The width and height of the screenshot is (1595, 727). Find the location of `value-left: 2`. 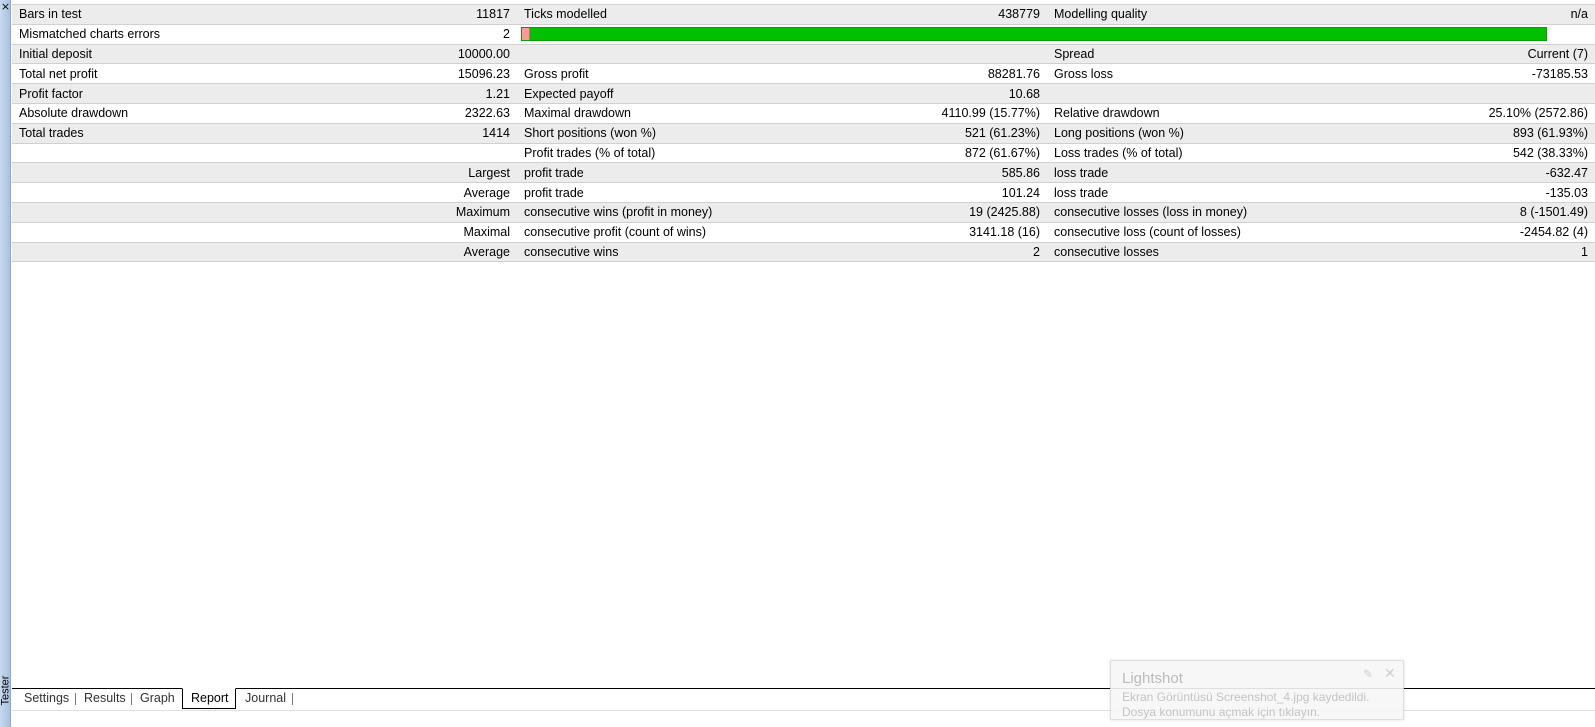

value-left: 2 is located at coordinates (394, 34).